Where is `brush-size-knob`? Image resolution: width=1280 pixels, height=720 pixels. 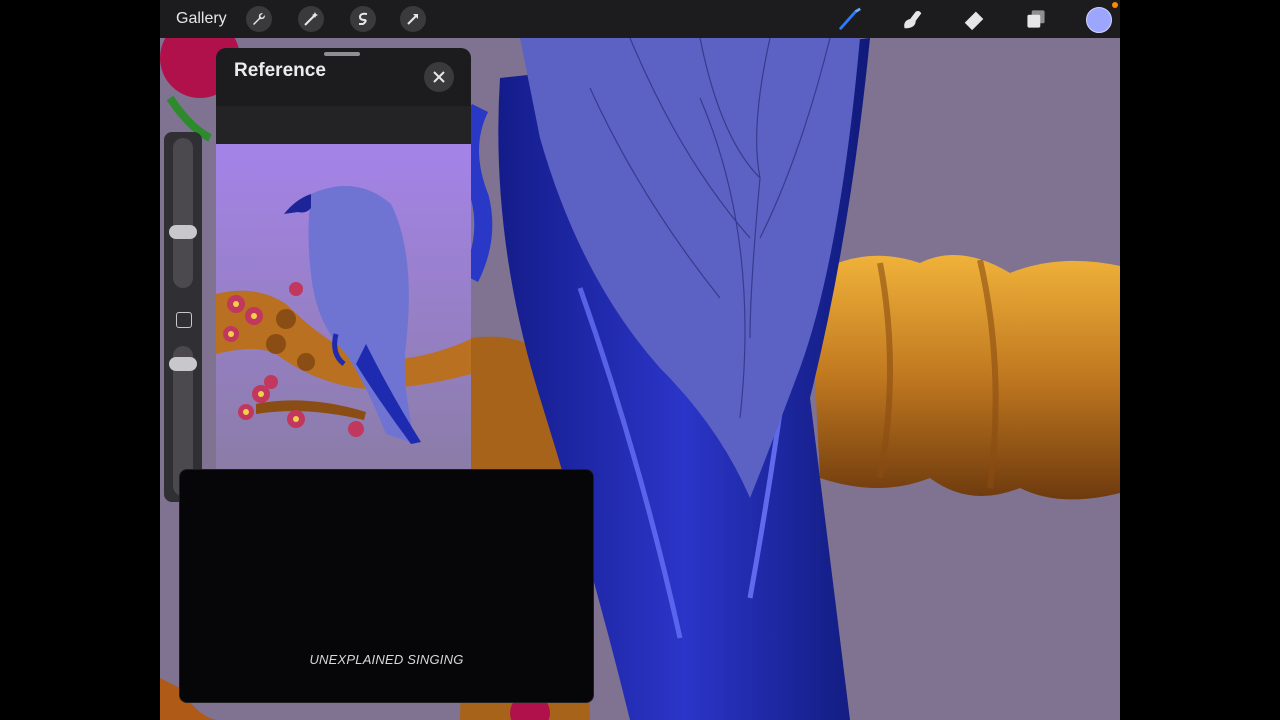
brush-size-knob is located at coordinates (183, 232).